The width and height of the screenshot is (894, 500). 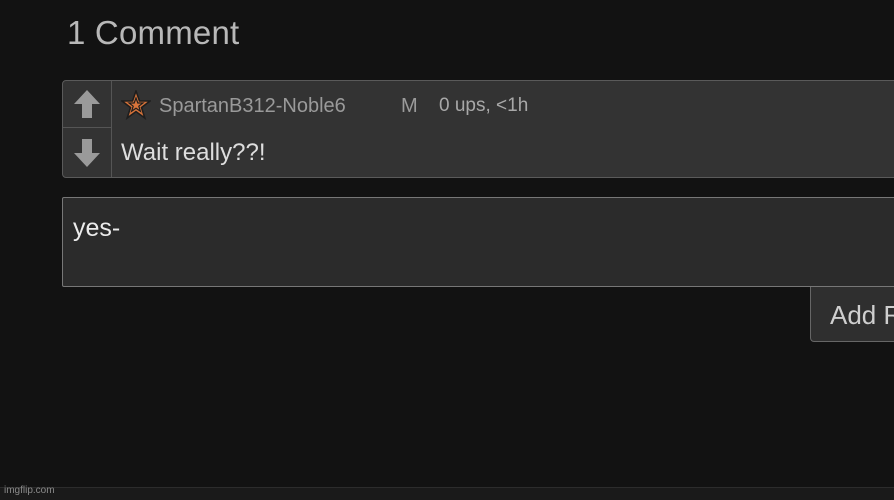 What do you see at coordinates (409, 106) in the screenshot?
I see `user-gender: M` at bounding box center [409, 106].